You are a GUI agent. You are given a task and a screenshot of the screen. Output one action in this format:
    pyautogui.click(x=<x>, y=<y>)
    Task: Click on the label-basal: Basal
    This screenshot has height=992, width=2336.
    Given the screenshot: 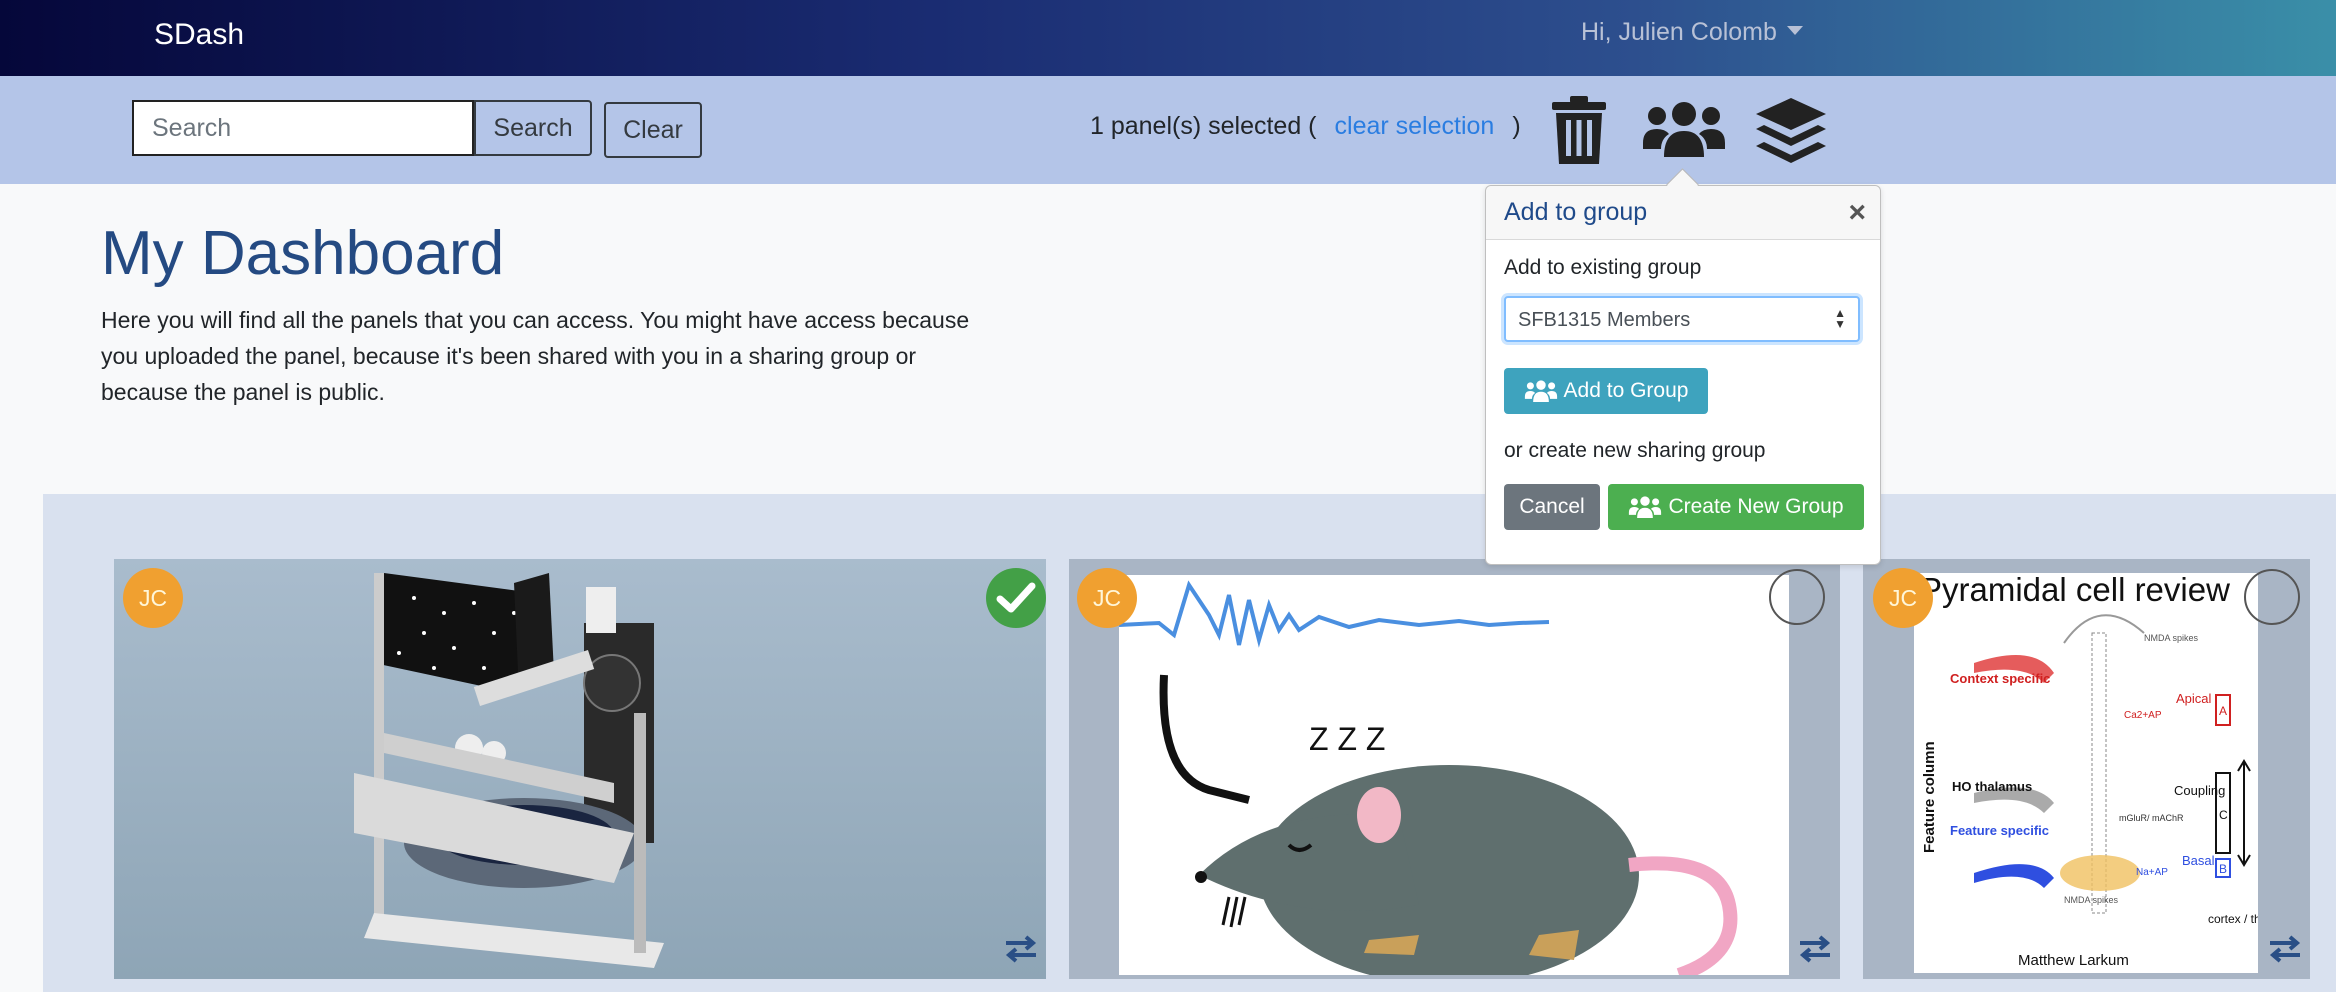 What is the action you would take?
    pyautogui.click(x=2198, y=860)
    